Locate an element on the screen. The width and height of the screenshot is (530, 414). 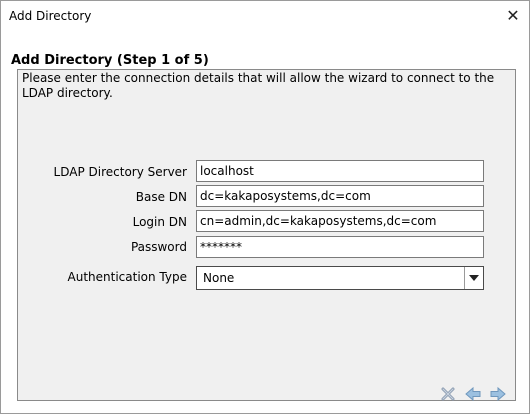
back-button is located at coordinates (473, 394).